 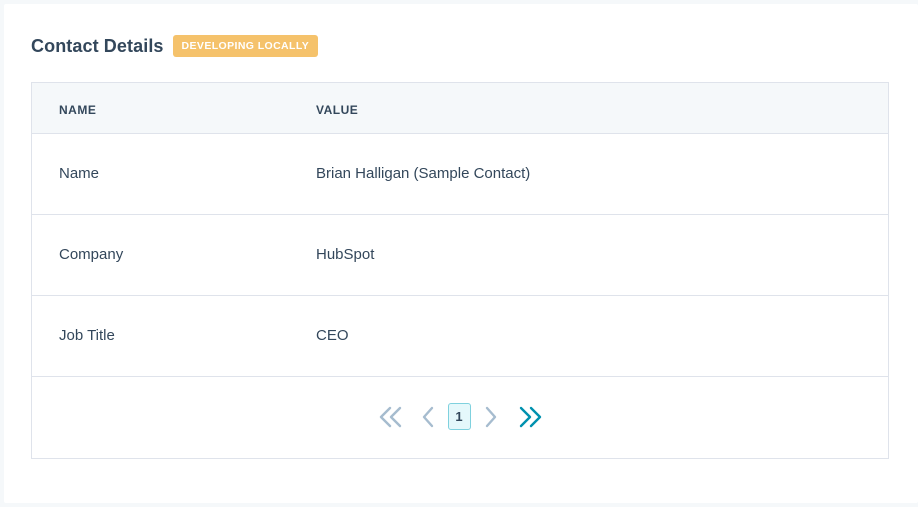 I want to click on next-page-button, so click(x=491, y=417).